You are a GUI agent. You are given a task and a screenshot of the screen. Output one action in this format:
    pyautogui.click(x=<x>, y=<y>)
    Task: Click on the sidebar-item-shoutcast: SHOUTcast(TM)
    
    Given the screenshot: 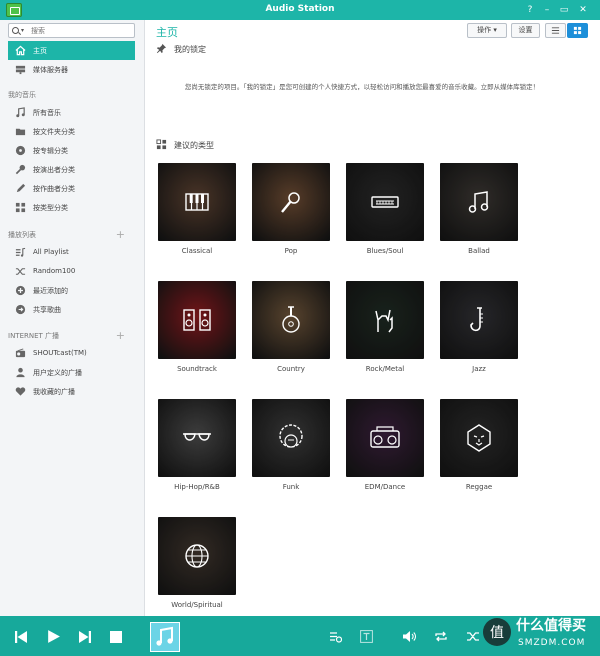 What is the action you would take?
    pyautogui.click(x=71, y=353)
    